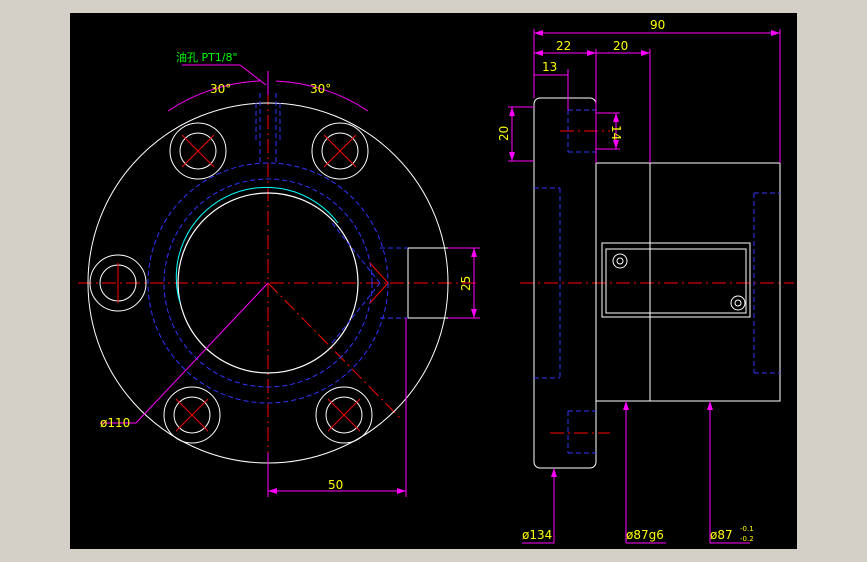 This screenshot has width=867, height=562. What do you see at coordinates (645, 535) in the screenshot?
I see `body-dia-label: ø87g6` at bounding box center [645, 535].